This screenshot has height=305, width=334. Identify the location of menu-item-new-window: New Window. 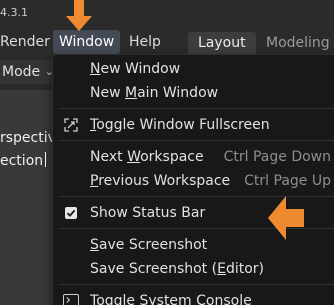
(193, 69).